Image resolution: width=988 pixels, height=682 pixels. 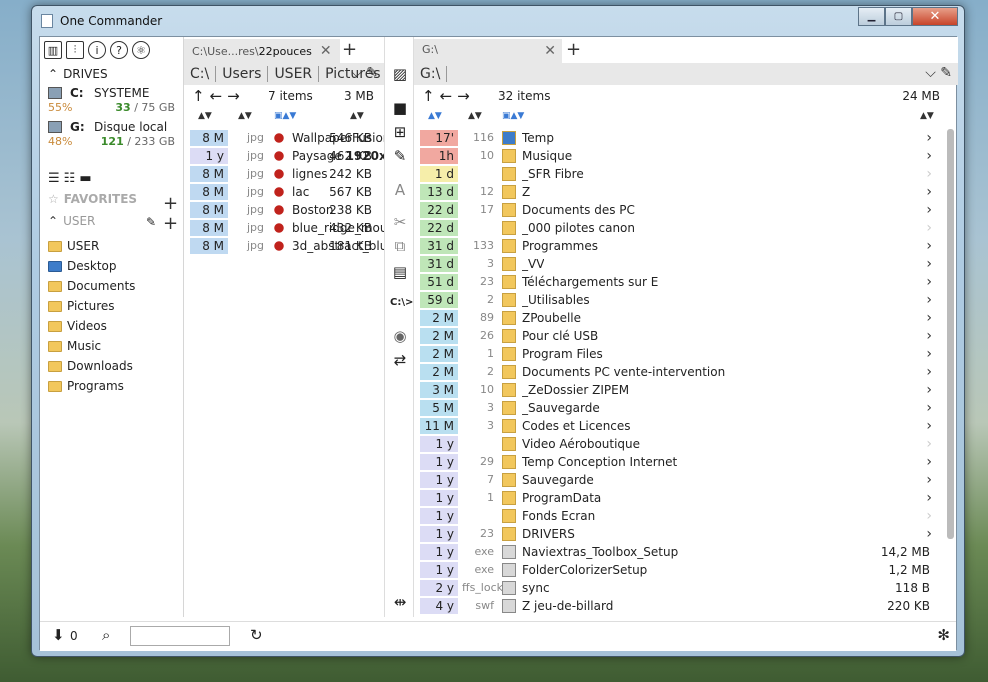 What do you see at coordinates (111, 366) in the screenshot?
I see `sidebar-item-downloads: Downloads` at bounding box center [111, 366].